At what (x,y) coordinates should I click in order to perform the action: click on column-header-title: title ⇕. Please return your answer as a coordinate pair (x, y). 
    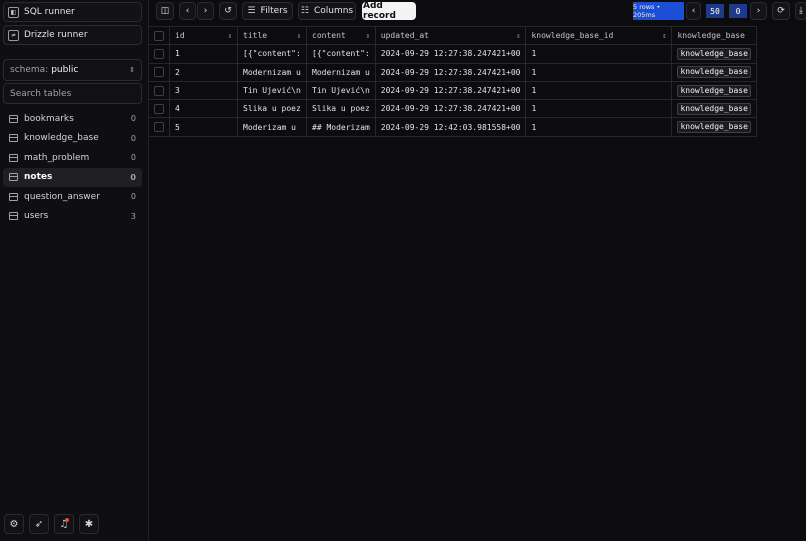
    Looking at the image, I should click on (272, 35).